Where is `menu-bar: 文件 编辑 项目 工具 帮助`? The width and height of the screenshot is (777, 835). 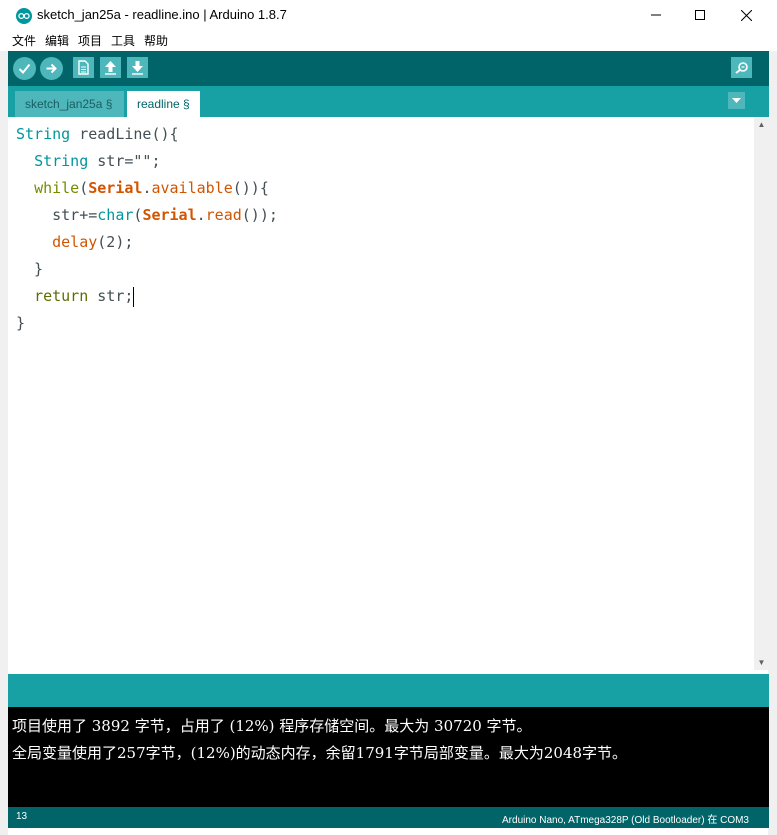 menu-bar: 文件 编辑 项目 工具 帮助 is located at coordinates (388, 40).